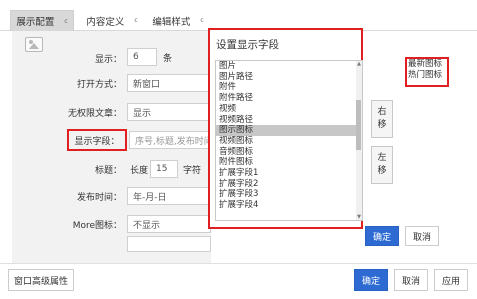  What do you see at coordinates (108, 170) in the screenshot?
I see `title-label: 标题：` at bounding box center [108, 170].